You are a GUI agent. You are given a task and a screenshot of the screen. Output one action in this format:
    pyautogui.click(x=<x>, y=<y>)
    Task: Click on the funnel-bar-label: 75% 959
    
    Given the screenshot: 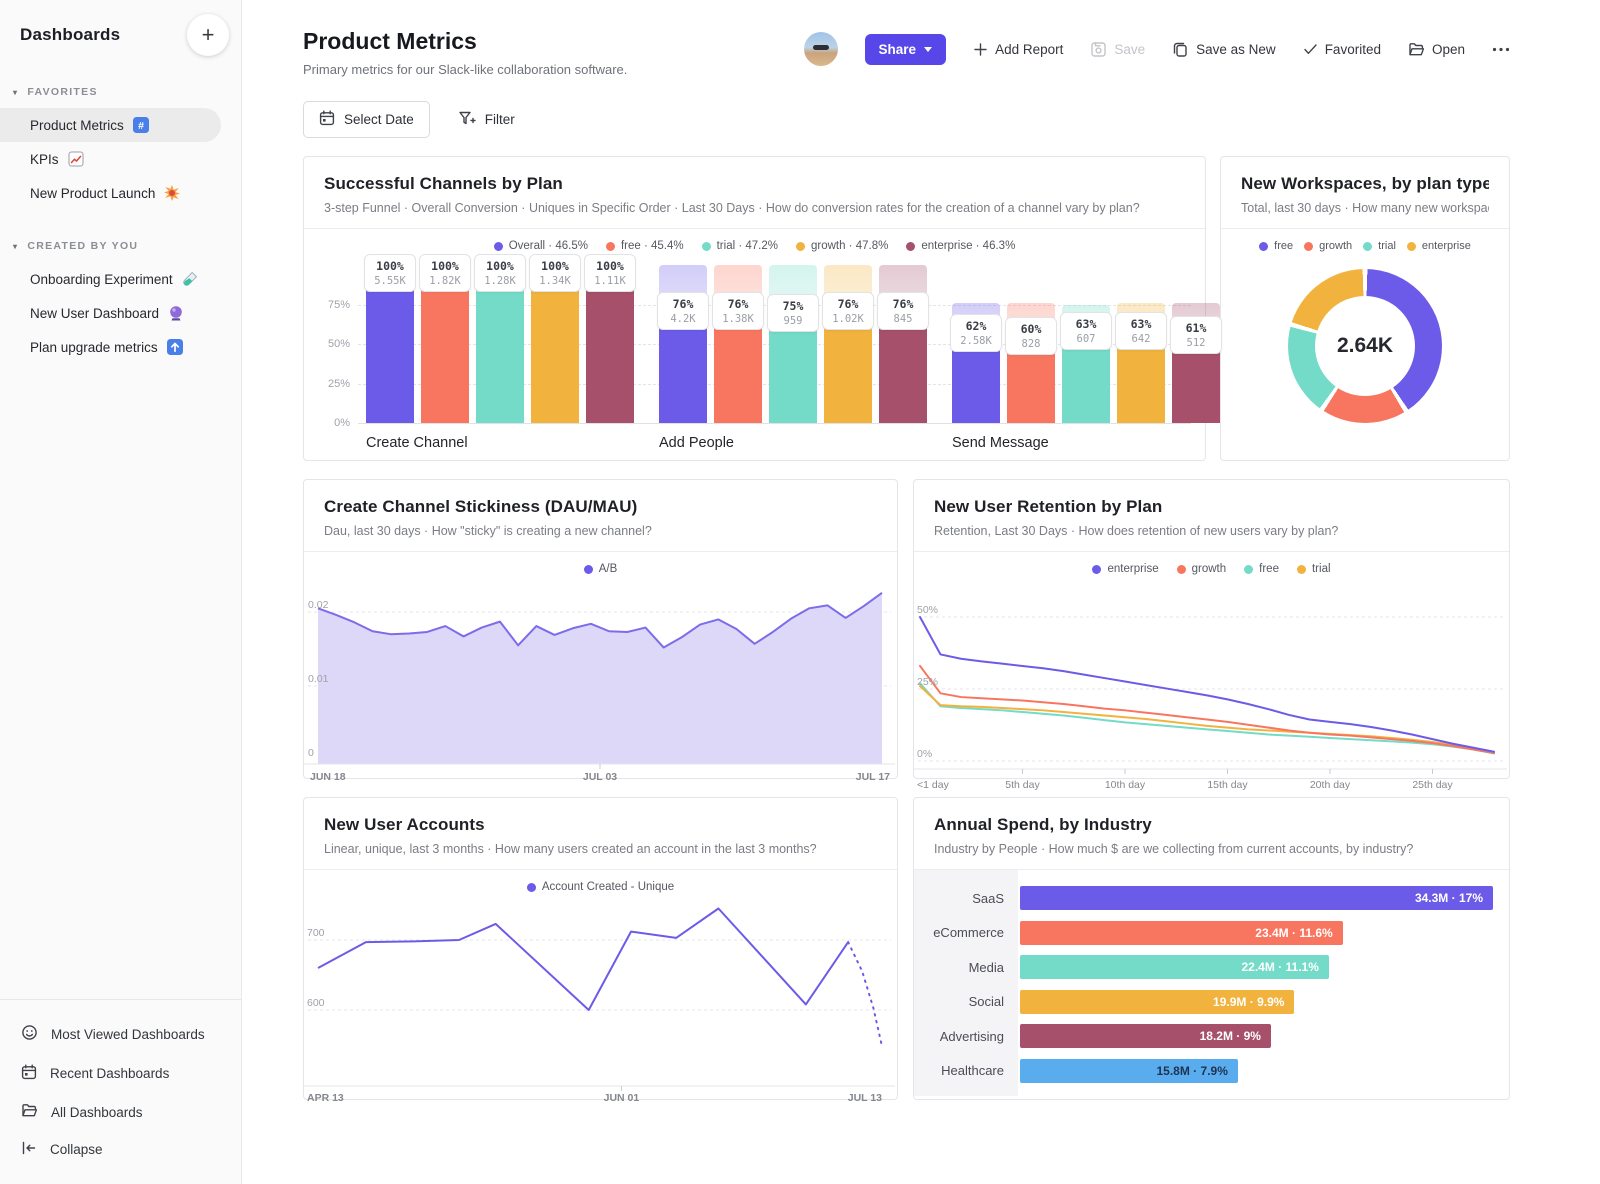 What is the action you would take?
    pyautogui.click(x=793, y=312)
    